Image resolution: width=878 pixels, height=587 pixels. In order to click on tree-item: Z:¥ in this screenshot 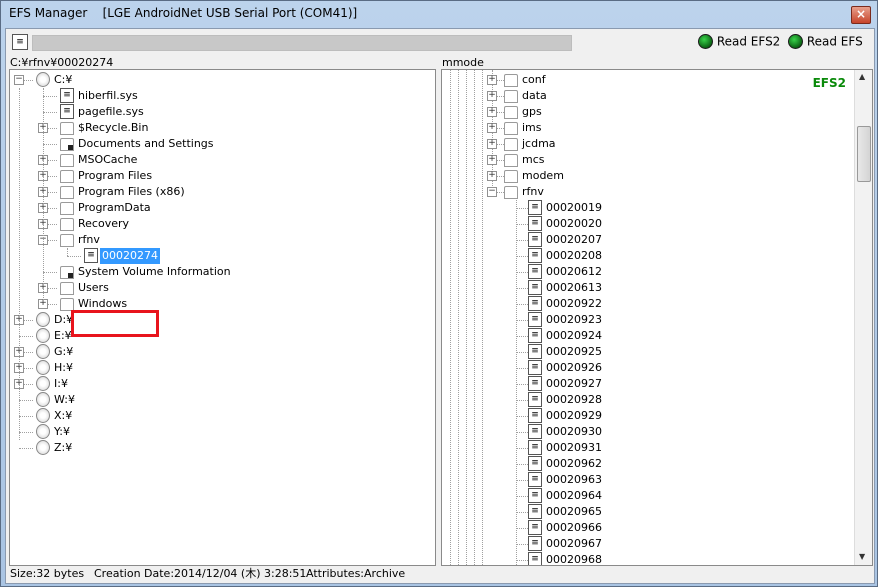, I will do `click(220, 448)`.